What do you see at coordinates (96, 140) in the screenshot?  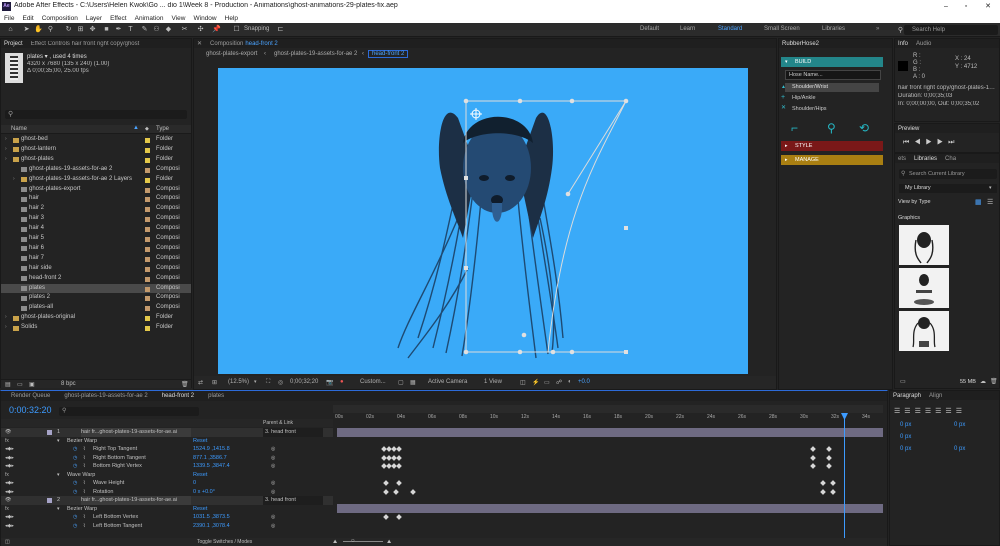 I see `project-item: › ghost-bed Folder` at bounding box center [96, 140].